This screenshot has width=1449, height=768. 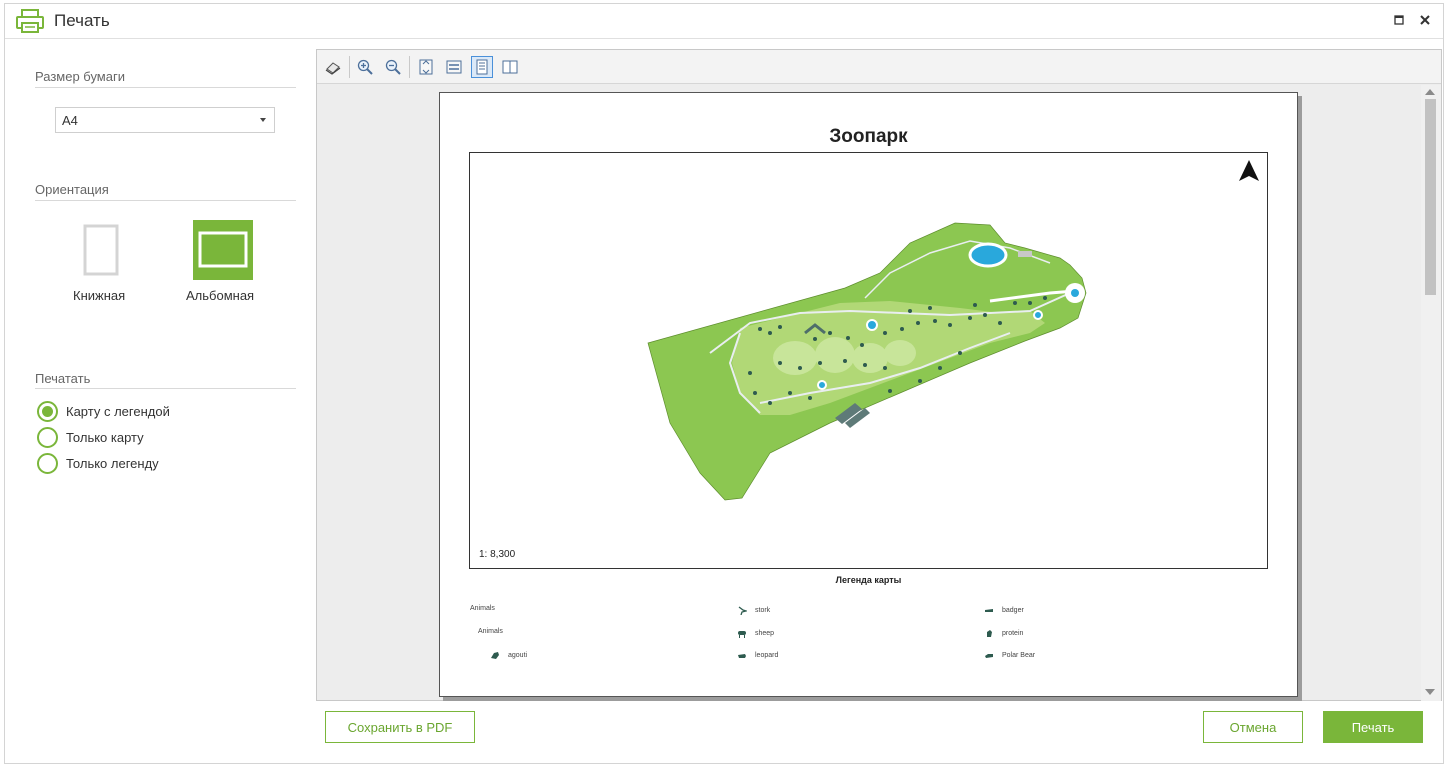 What do you see at coordinates (1249, 170) in the screenshot?
I see `north-arrow-icon` at bounding box center [1249, 170].